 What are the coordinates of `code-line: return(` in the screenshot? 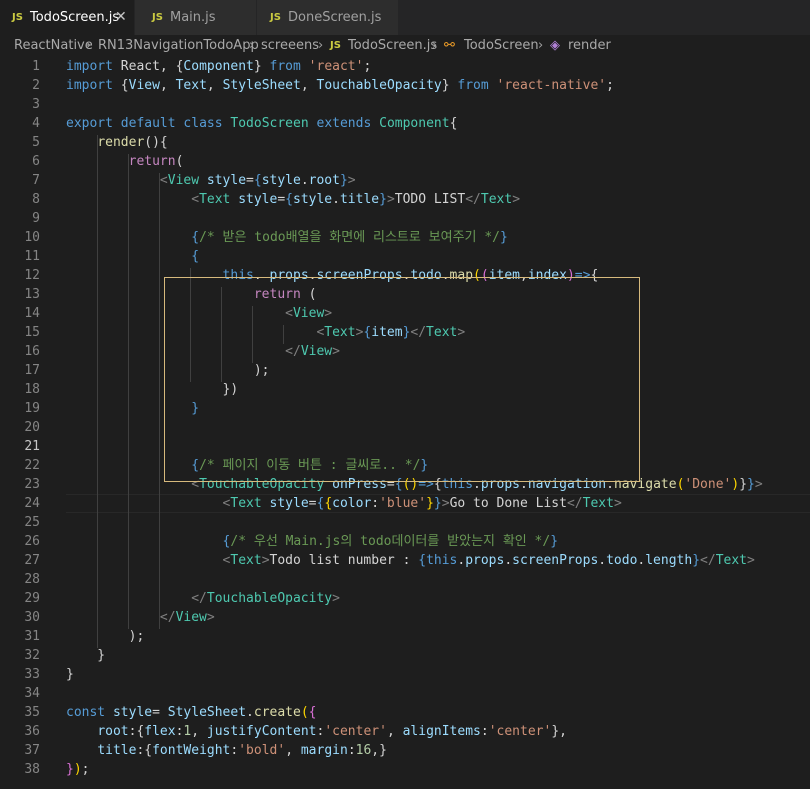 It's located at (125, 161).